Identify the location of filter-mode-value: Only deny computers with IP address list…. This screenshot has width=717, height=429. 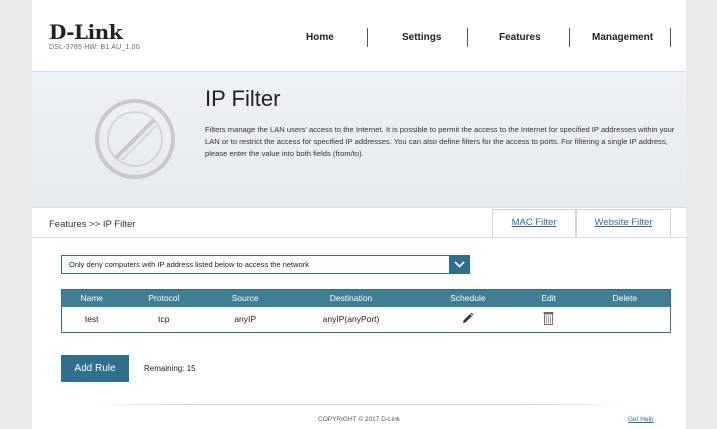
(189, 264).